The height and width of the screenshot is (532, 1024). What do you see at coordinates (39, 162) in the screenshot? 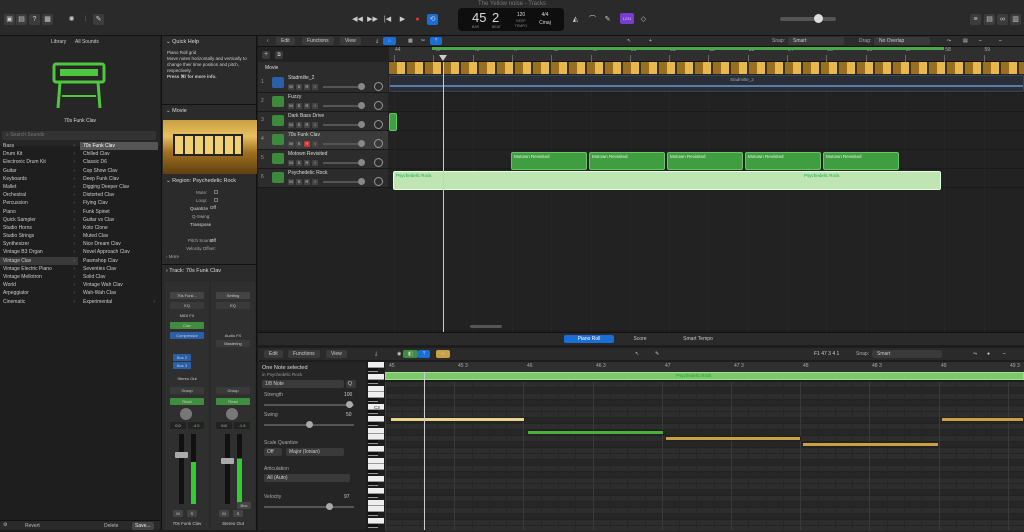
I see `library-category-item: Electronic Drum Kit ›` at bounding box center [39, 162].